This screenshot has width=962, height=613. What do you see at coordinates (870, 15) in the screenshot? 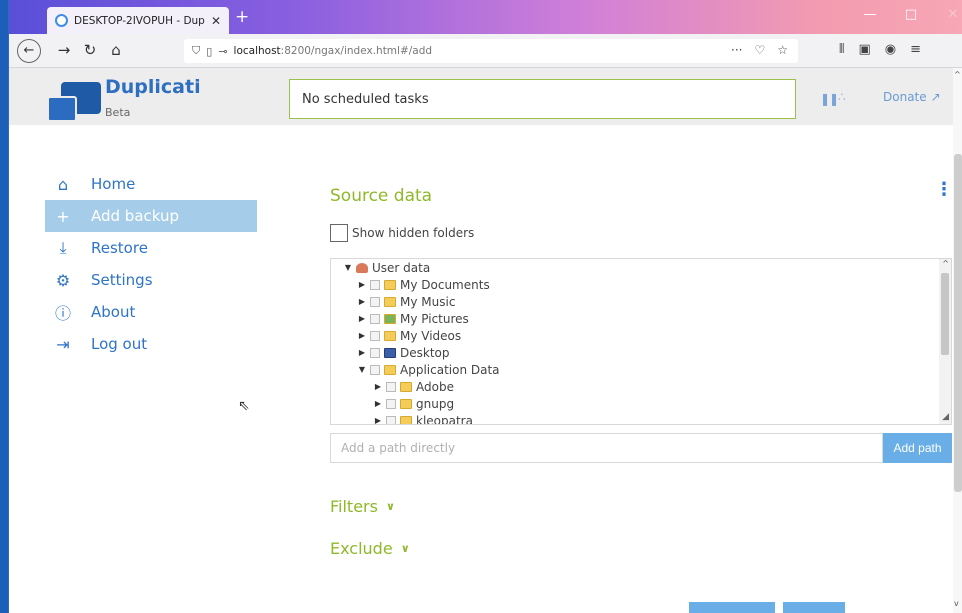
I see `minimize-button: —` at bounding box center [870, 15].